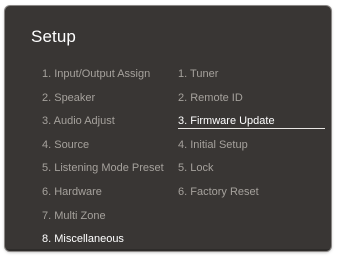  Describe the element at coordinates (103, 172) in the screenshot. I see `main-menu-item-listening-mode-preset: 5. Listening Mode Preset` at that location.